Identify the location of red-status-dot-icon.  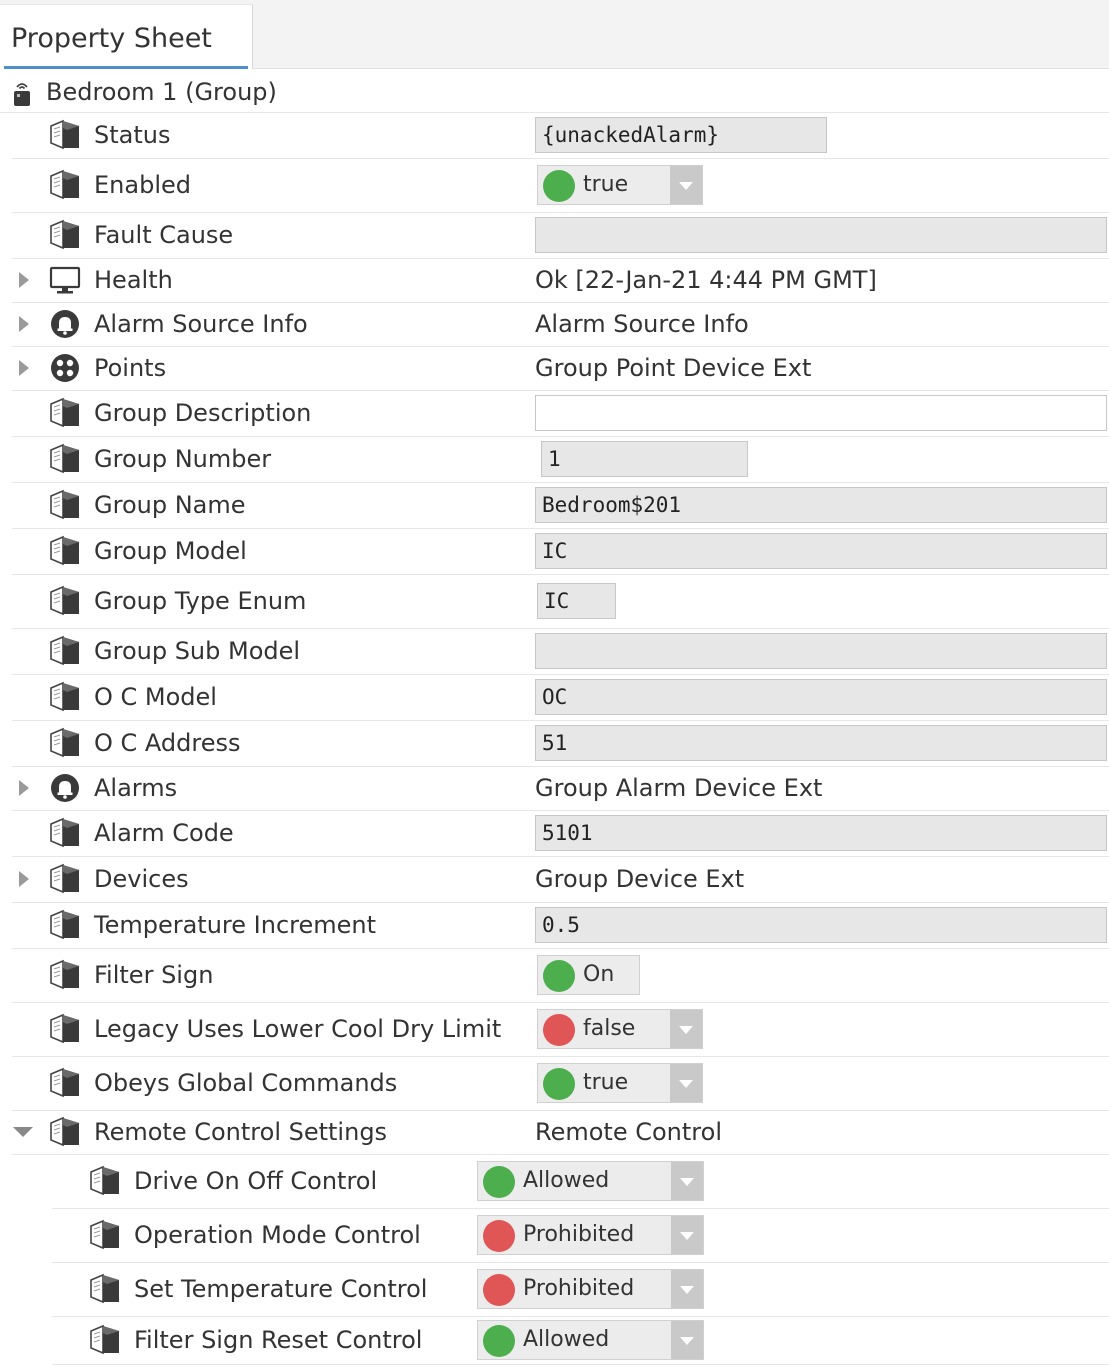
(499, 1290).